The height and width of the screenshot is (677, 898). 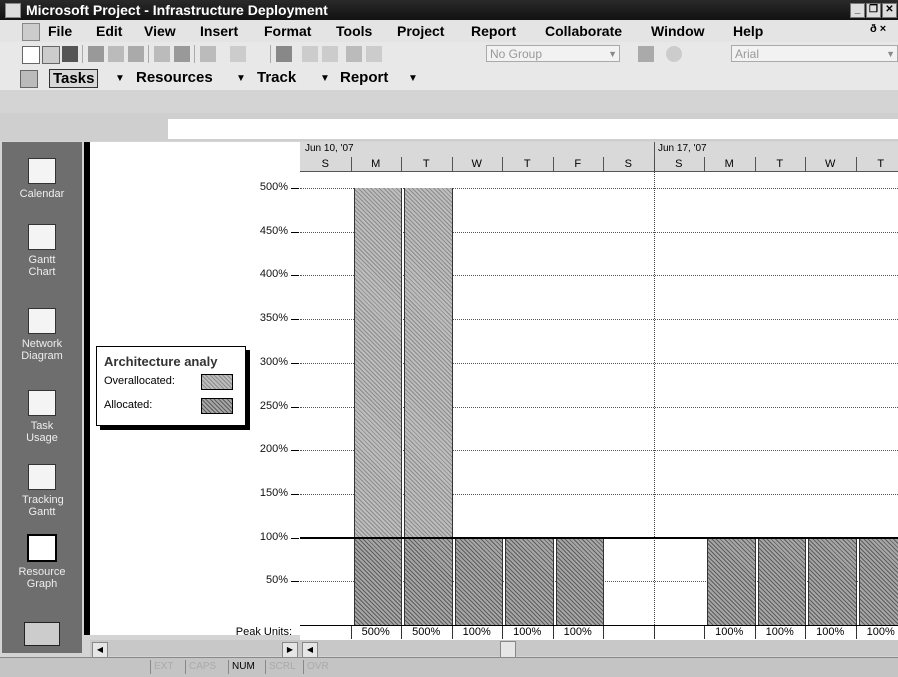 What do you see at coordinates (889, 10) in the screenshot?
I see `close-button: ✕` at bounding box center [889, 10].